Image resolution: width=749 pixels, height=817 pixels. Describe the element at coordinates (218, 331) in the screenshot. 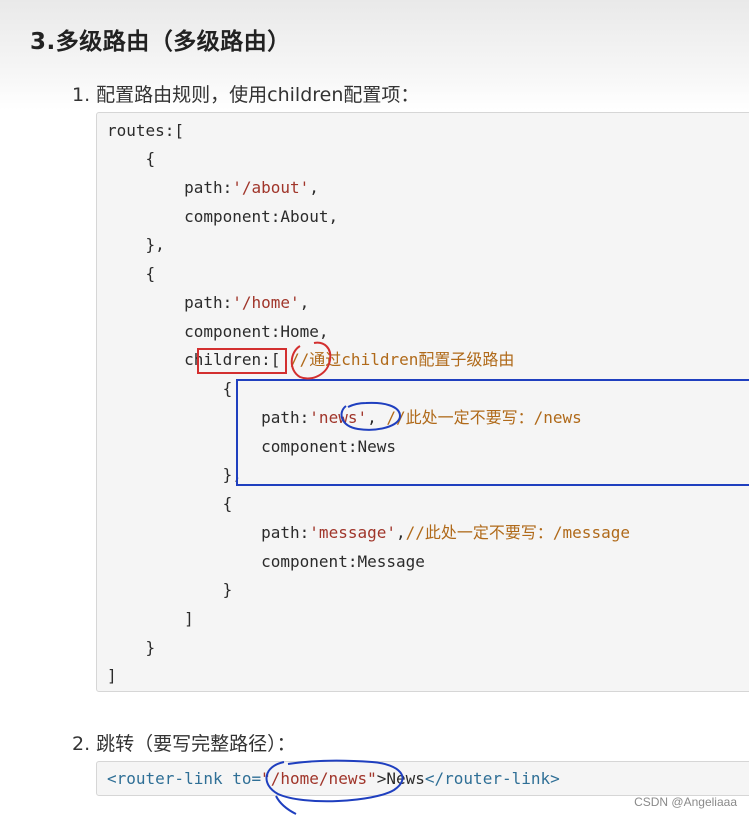

I see `code-line-8: component:Home,` at that location.